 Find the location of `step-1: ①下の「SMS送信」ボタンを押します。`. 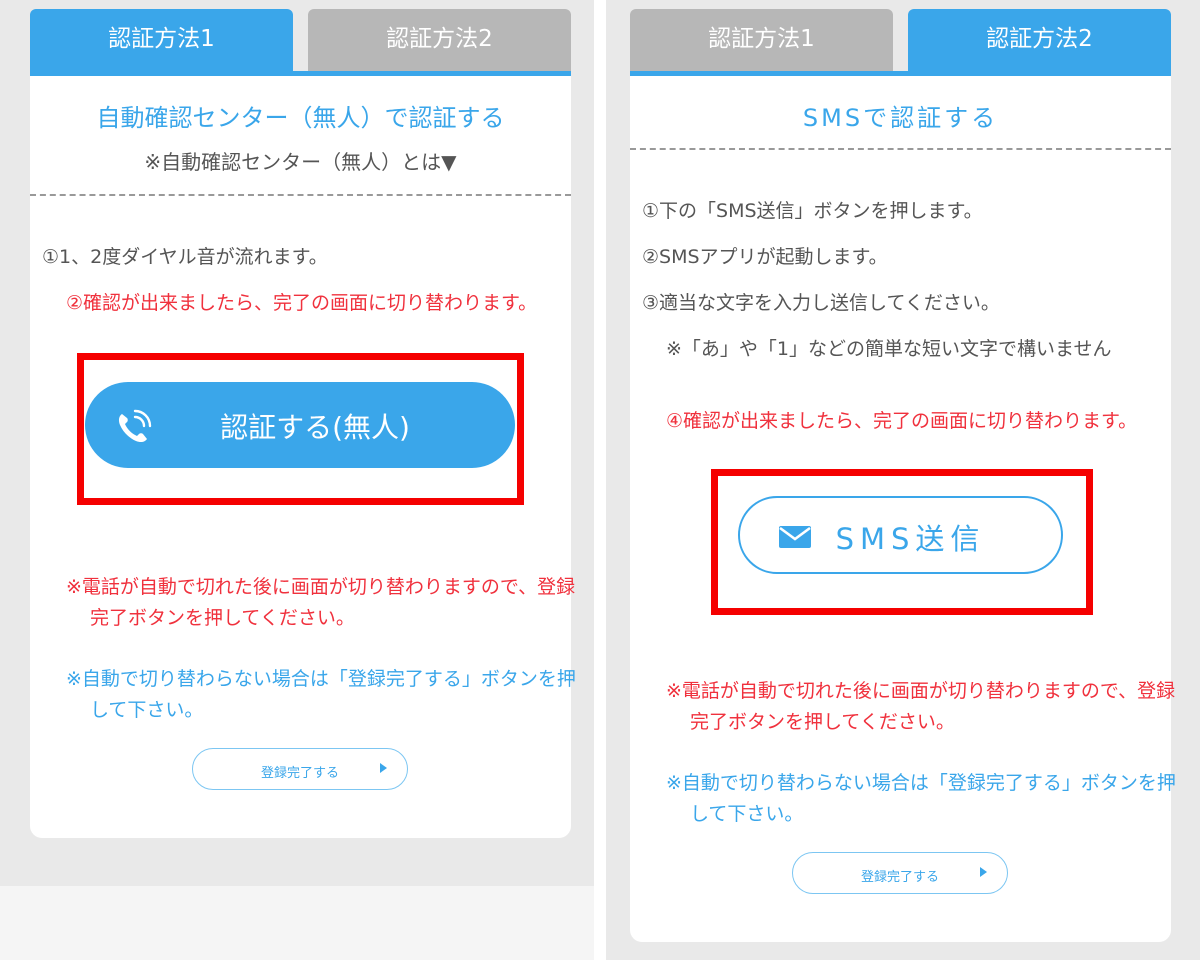

step-1: ①下の「SMS送信」ボタンを押します。 is located at coordinates (812, 211).